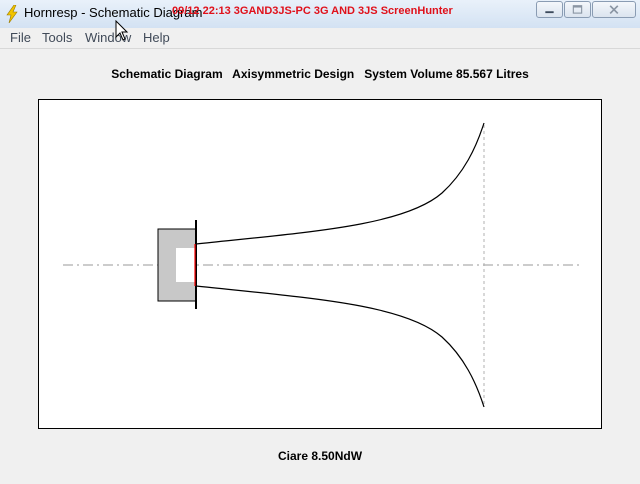  I want to click on minimize-icon, so click(549, 12).